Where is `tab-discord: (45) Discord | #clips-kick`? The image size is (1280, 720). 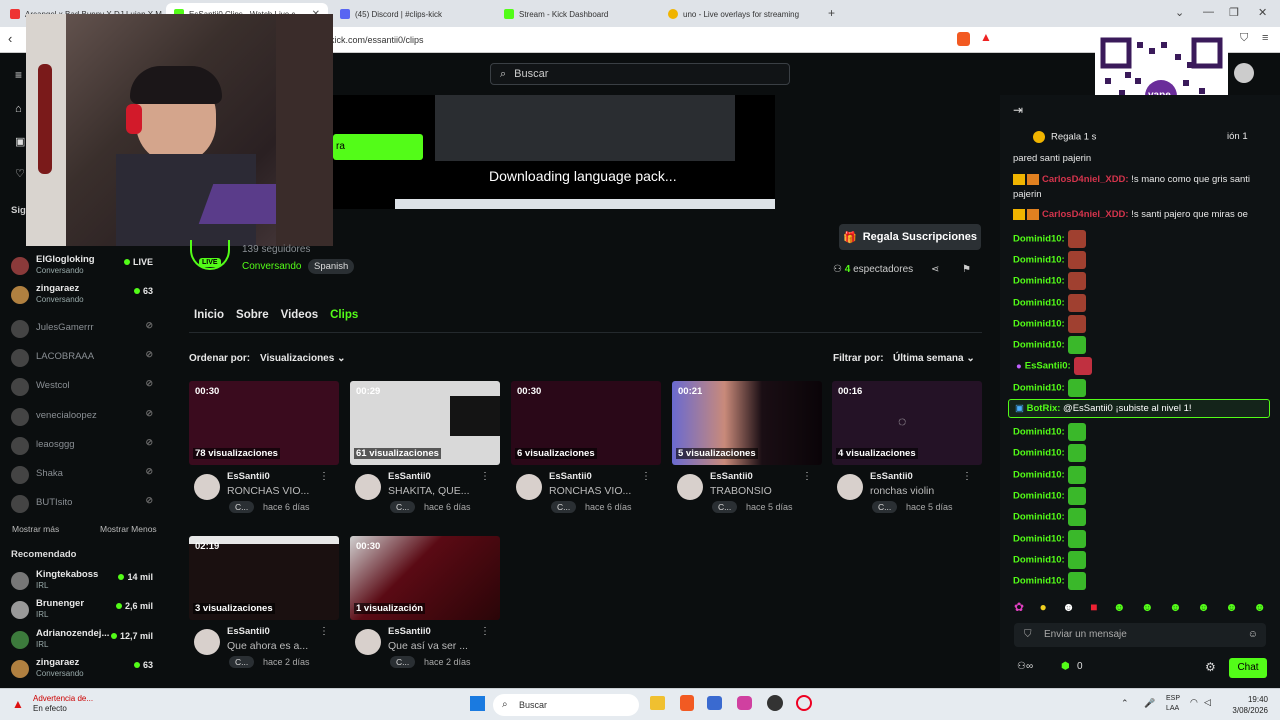 tab-discord: (45) Discord | #clips-kick is located at coordinates (413, 14).